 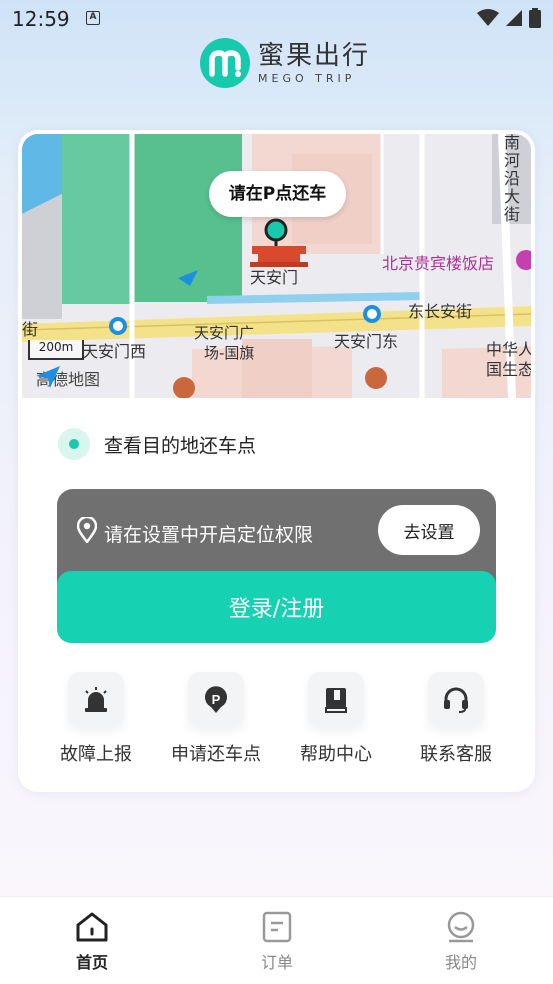 I want to click on login-register-button: 登录/注册, so click(x=276, y=607).